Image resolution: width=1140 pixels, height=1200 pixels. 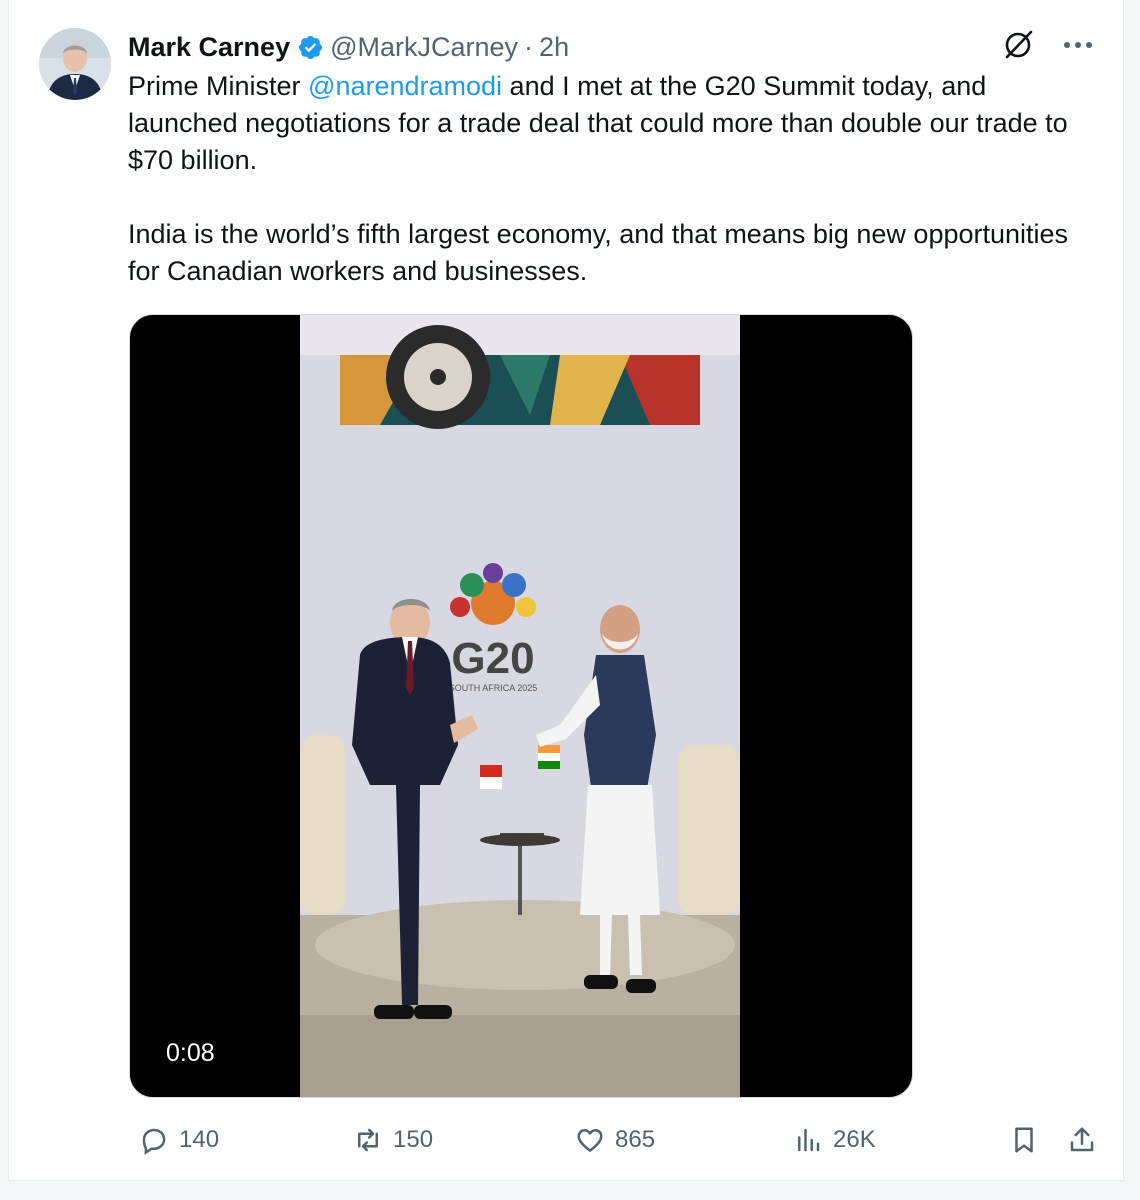 I want to click on repost-icon, so click(x=368, y=1140).